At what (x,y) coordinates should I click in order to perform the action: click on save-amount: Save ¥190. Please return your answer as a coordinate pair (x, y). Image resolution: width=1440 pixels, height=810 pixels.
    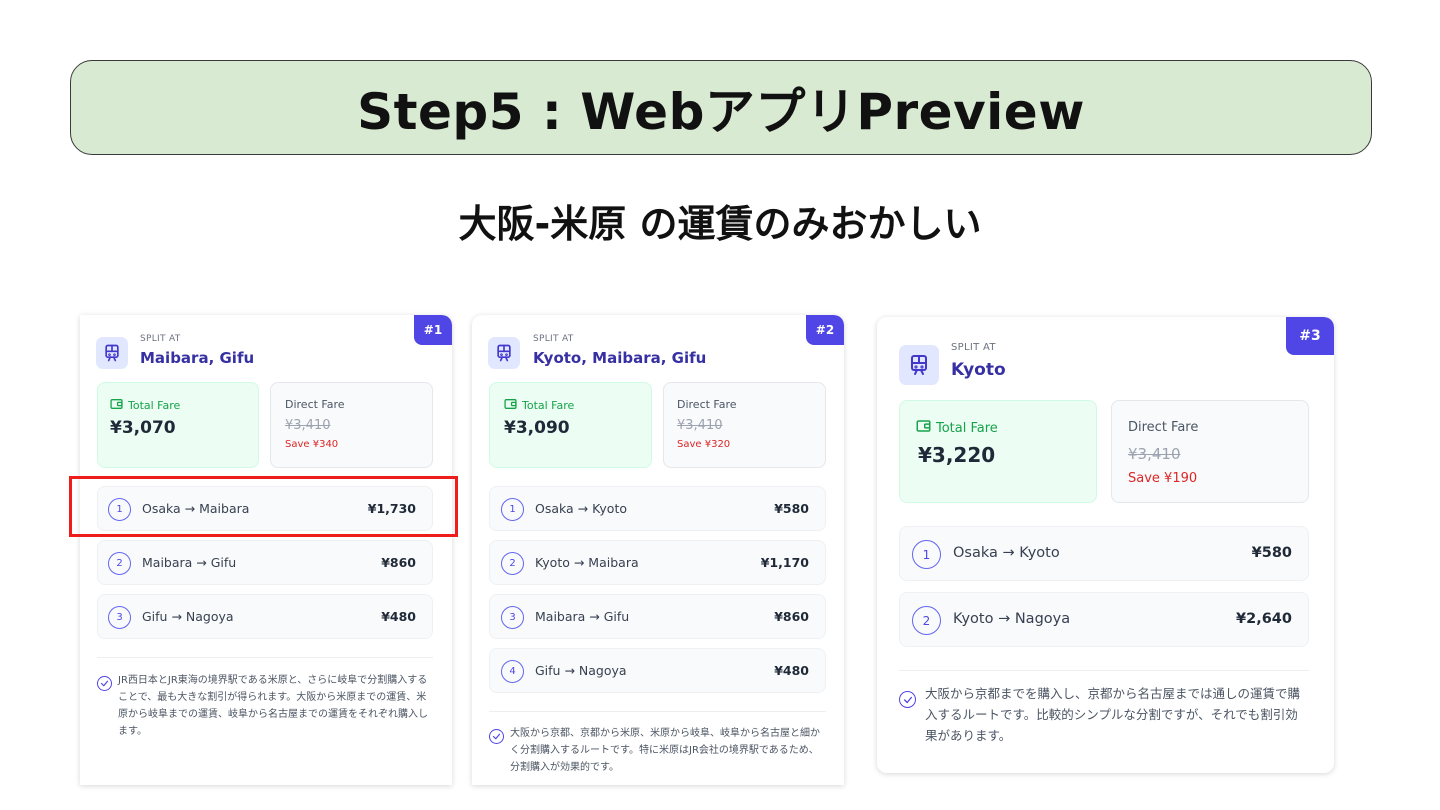
    Looking at the image, I should click on (1163, 478).